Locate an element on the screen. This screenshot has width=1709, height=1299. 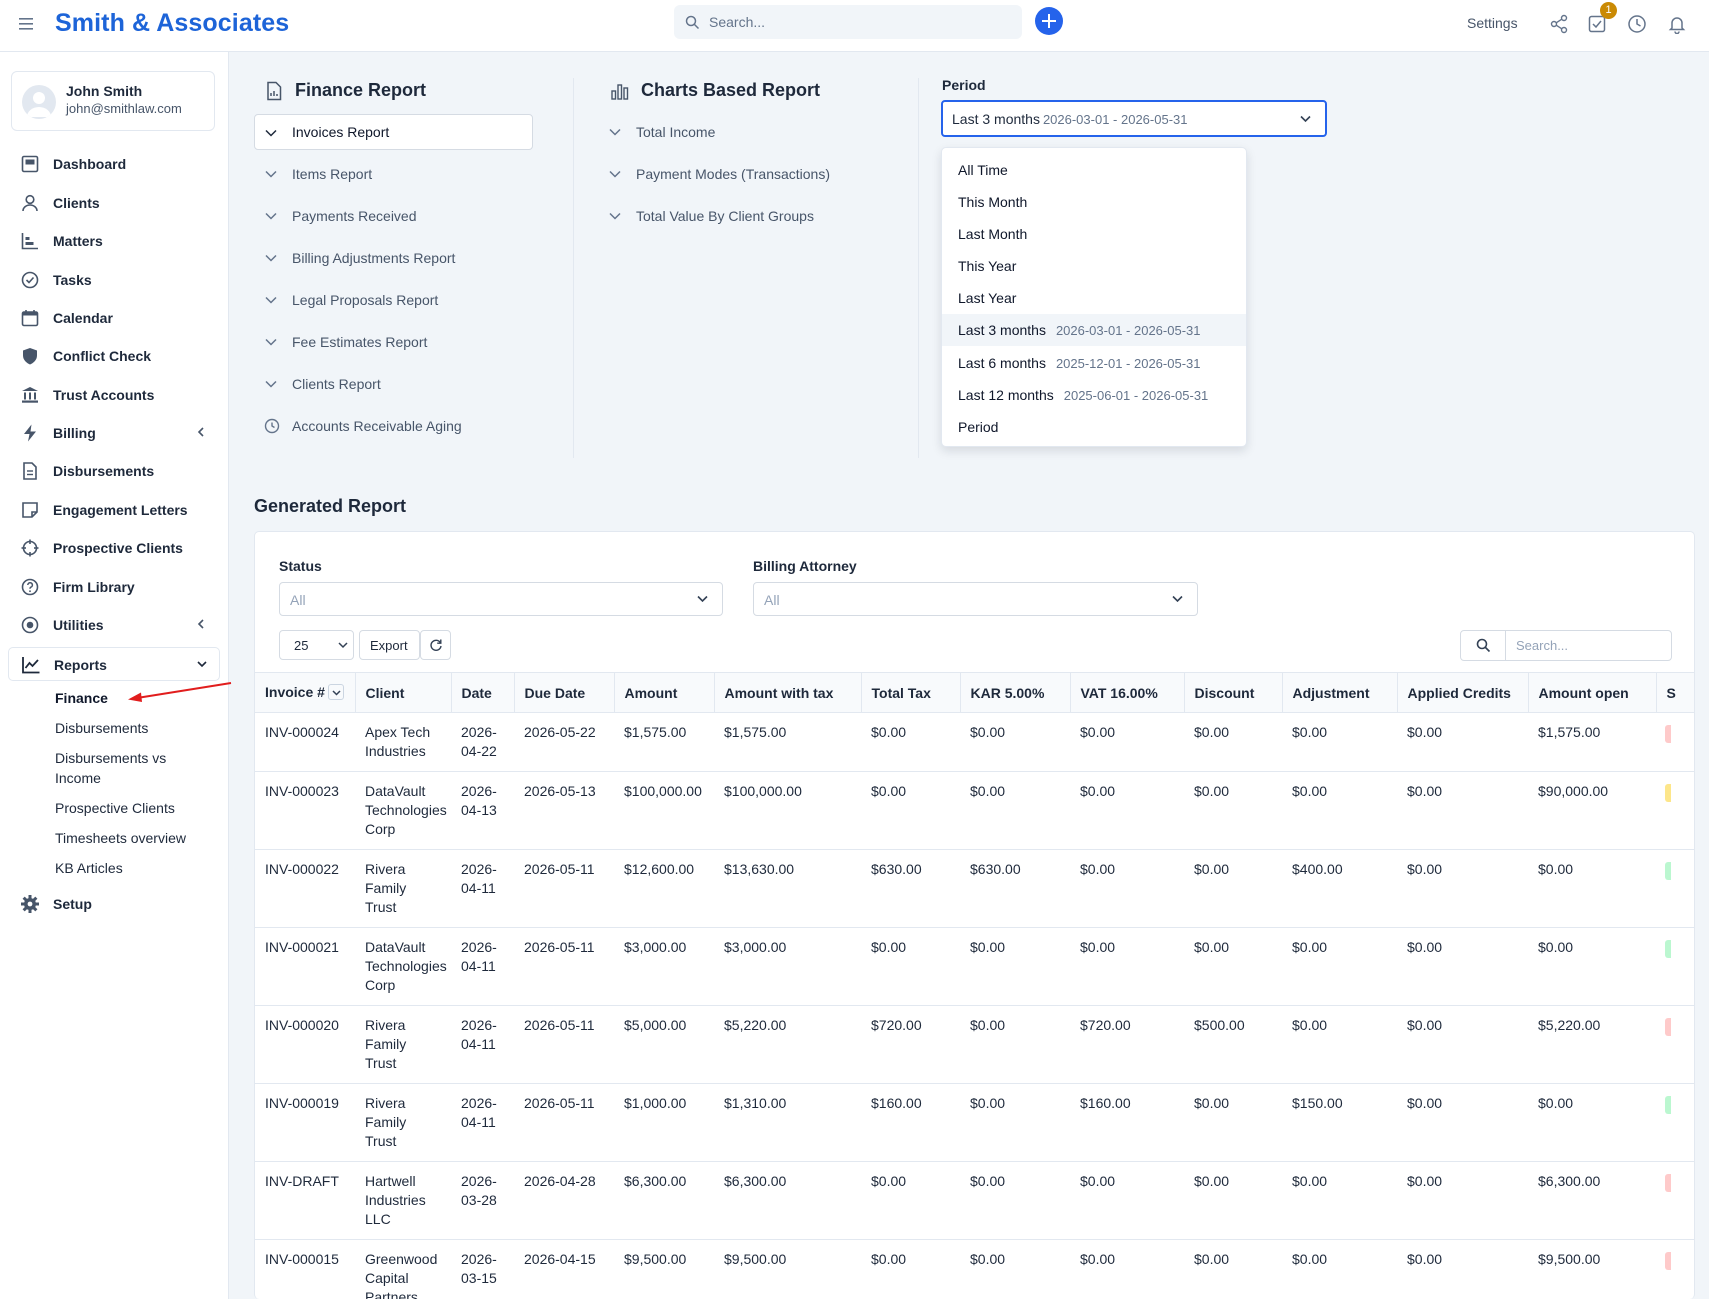
finance-report-payments-received: Payments Received is located at coordinates (393, 216).